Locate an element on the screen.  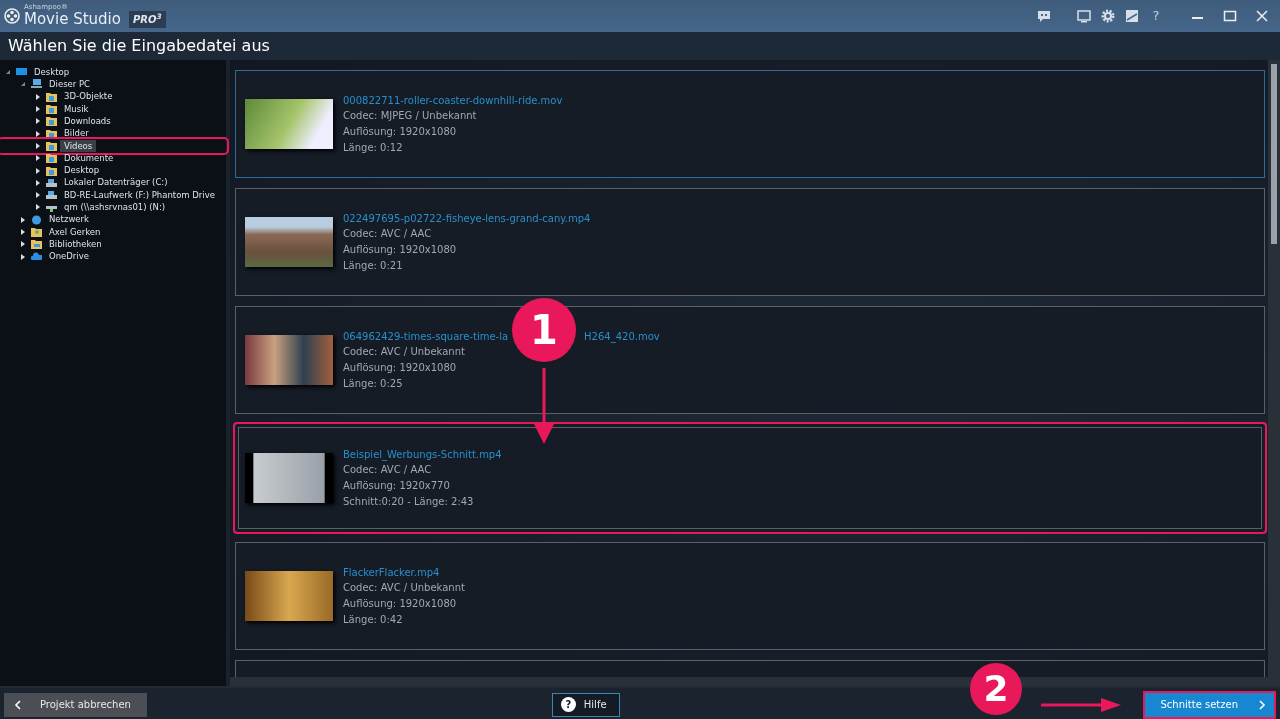
computer-icon is located at coordinates (36, 84).